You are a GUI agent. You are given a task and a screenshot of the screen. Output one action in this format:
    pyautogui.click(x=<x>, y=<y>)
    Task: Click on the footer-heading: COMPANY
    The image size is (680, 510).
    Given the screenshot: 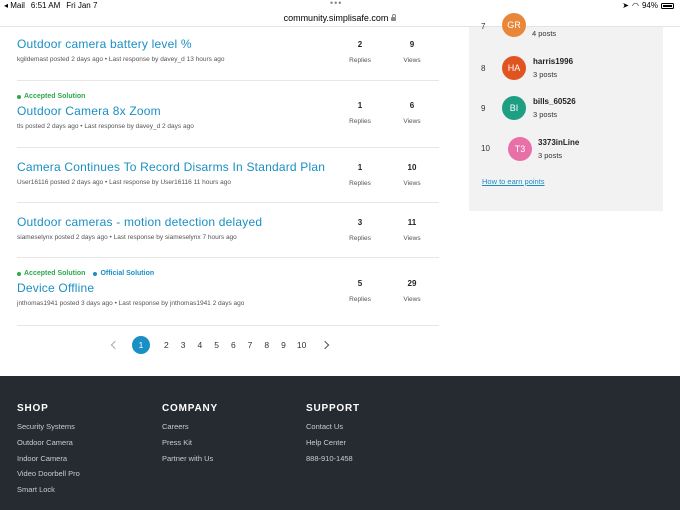 What is the action you would take?
    pyautogui.click(x=190, y=408)
    